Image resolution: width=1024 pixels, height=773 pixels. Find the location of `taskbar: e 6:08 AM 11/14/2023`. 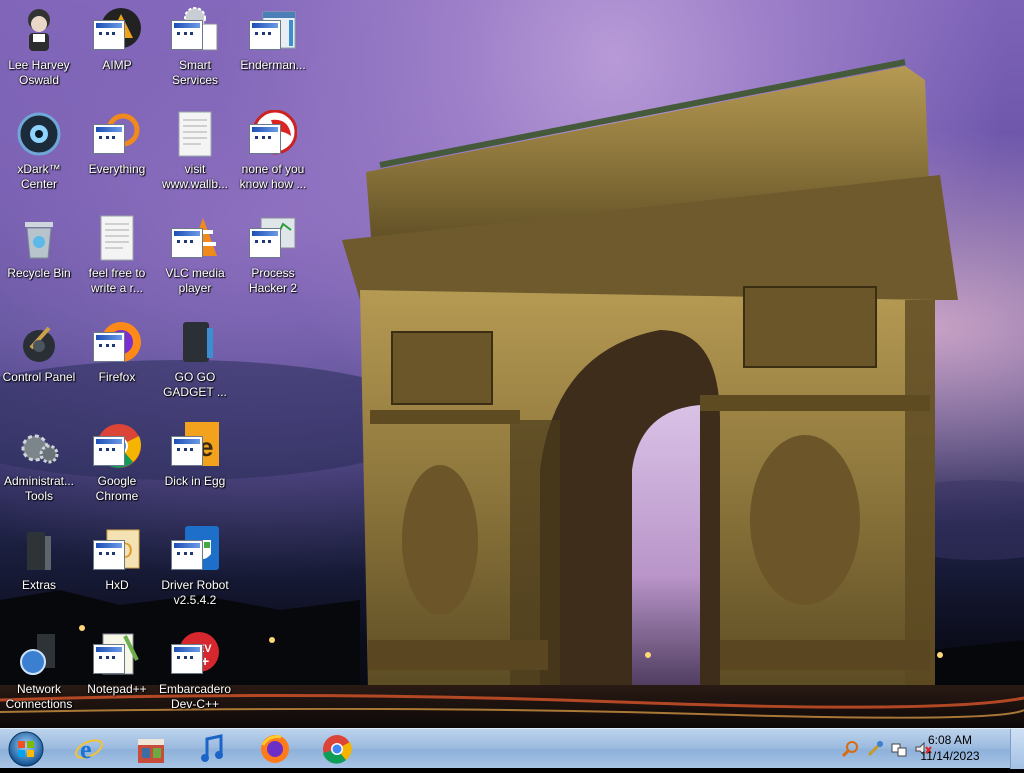

taskbar: e 6:08 AM 11/14/2023 is located at coordinates (512, 748).